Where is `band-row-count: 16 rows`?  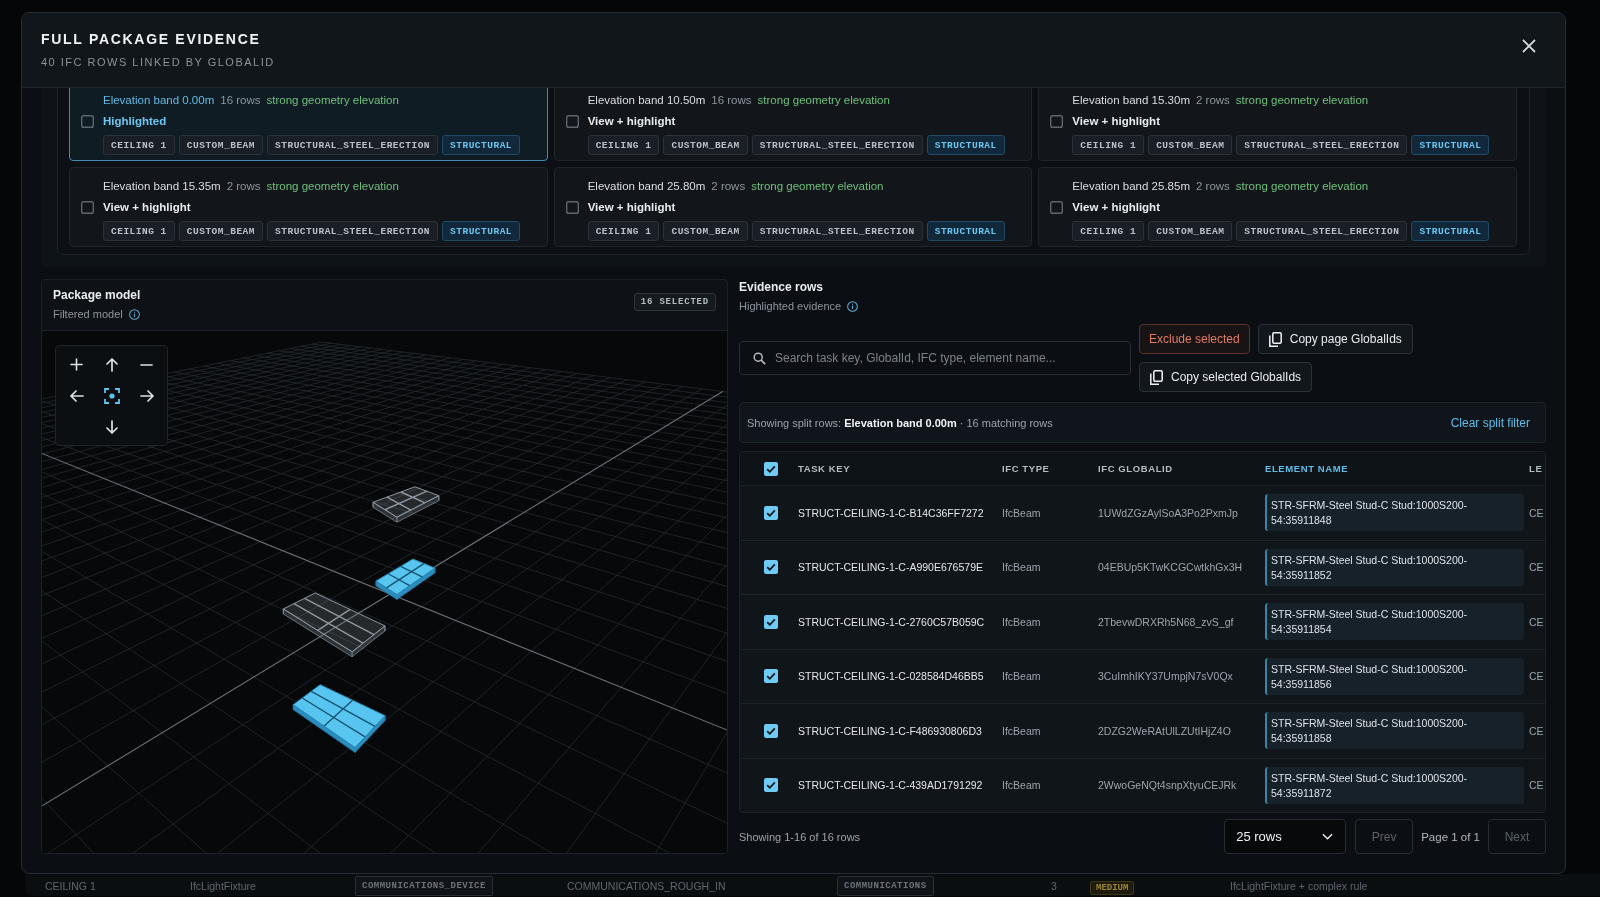 band-row-count: 16 rows is located at coordinates (240, 100).